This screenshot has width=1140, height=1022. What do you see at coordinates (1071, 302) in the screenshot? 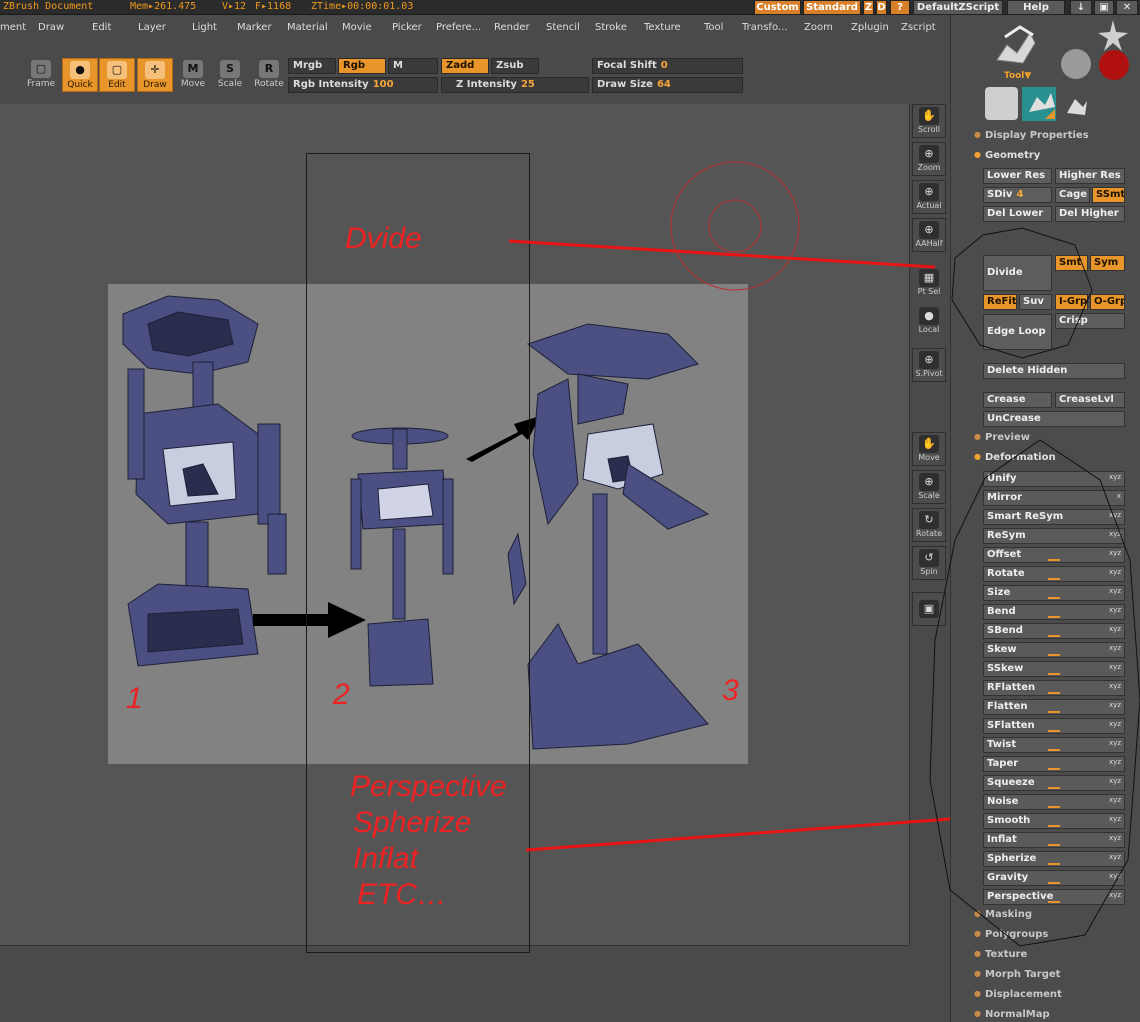
I see `i-grp-button: I-Grp` at bounding box center [1071, 302].